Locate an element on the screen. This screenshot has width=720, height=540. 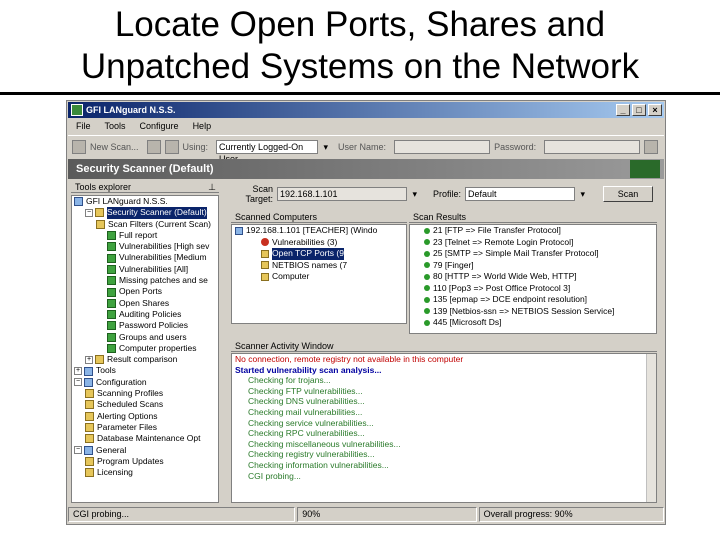
open-port-item: 110 [Pop3 => Post Office Protocol 3] is located at coordinates (533, 289).